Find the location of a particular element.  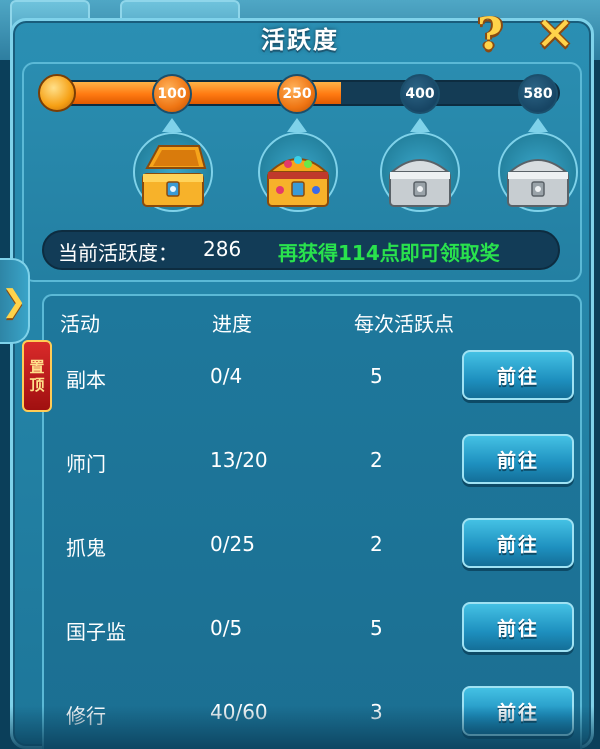

opened-treasure-chest-icon is located at coordinates (173, 176).